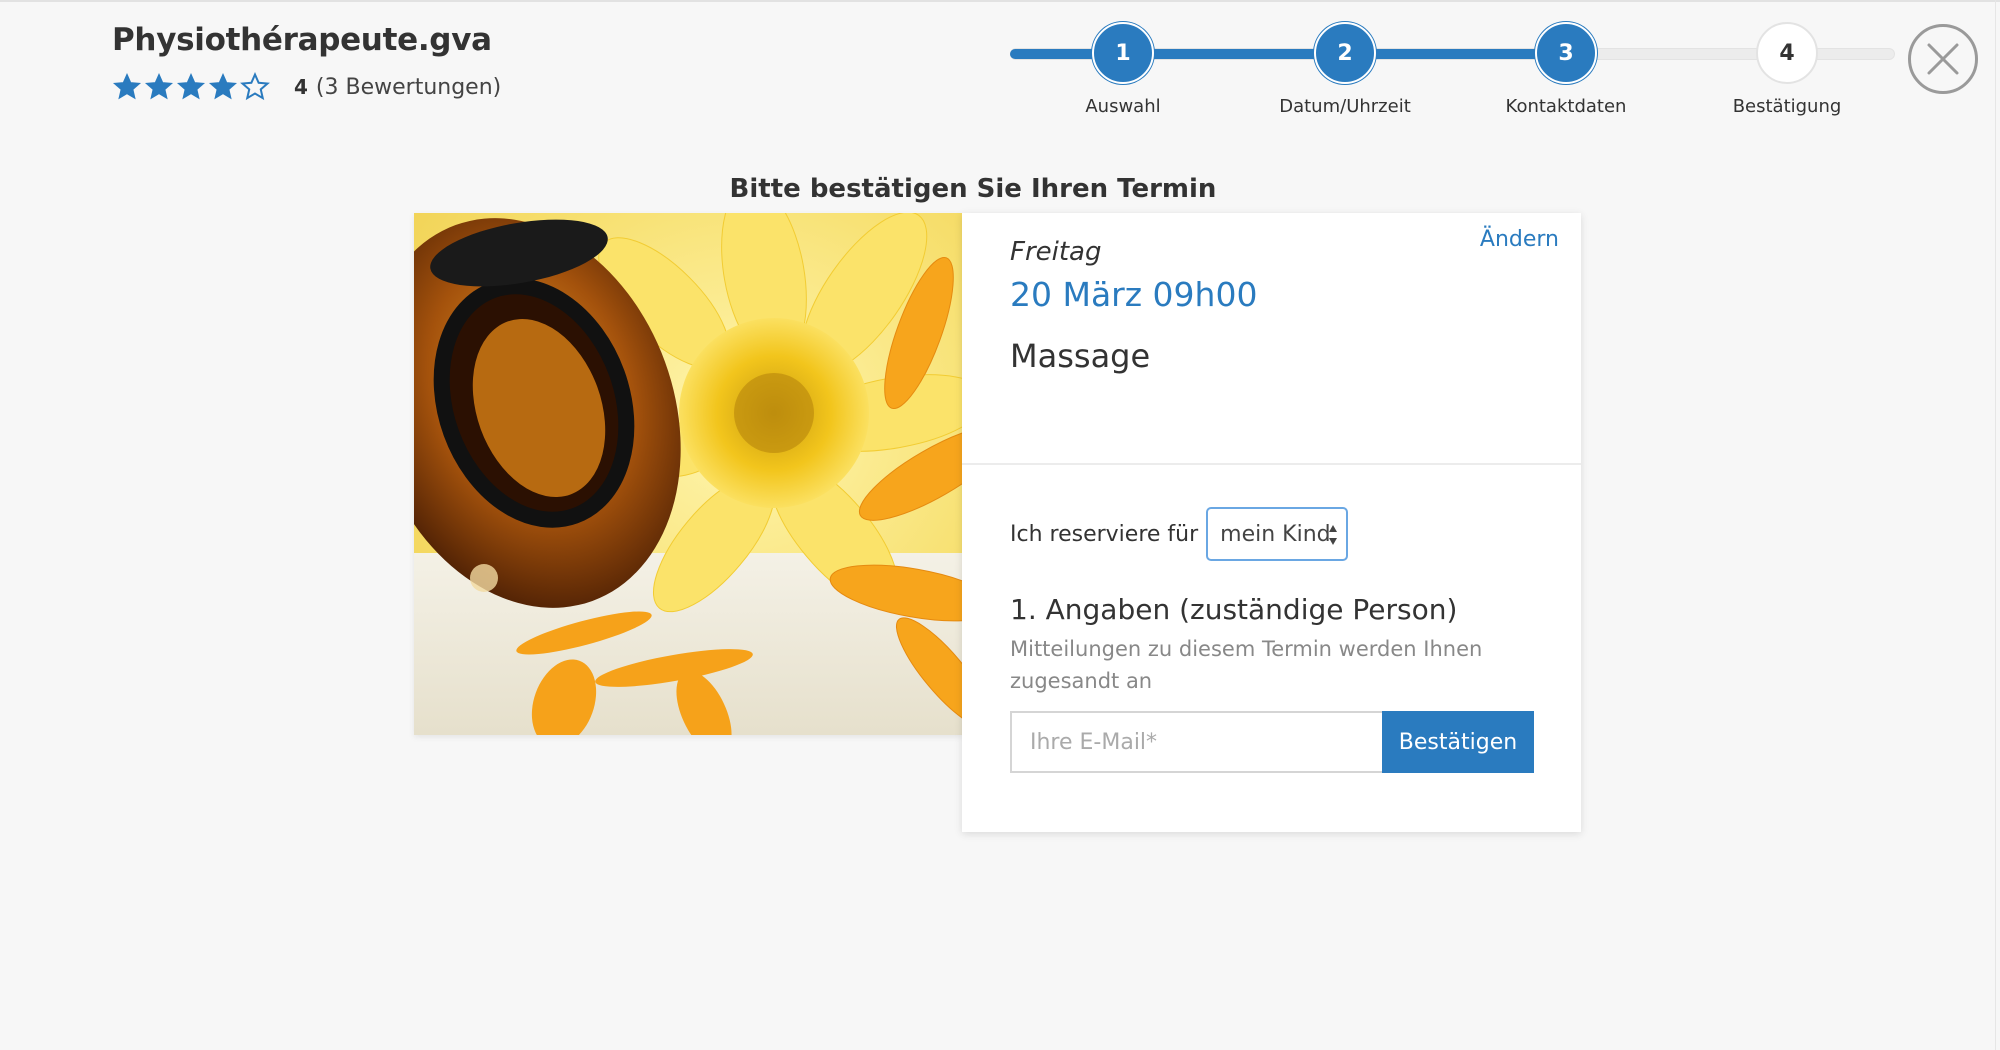  I want to click on contact-section-title: 1. Angaben (zuständige Person), so click(1234, 609).